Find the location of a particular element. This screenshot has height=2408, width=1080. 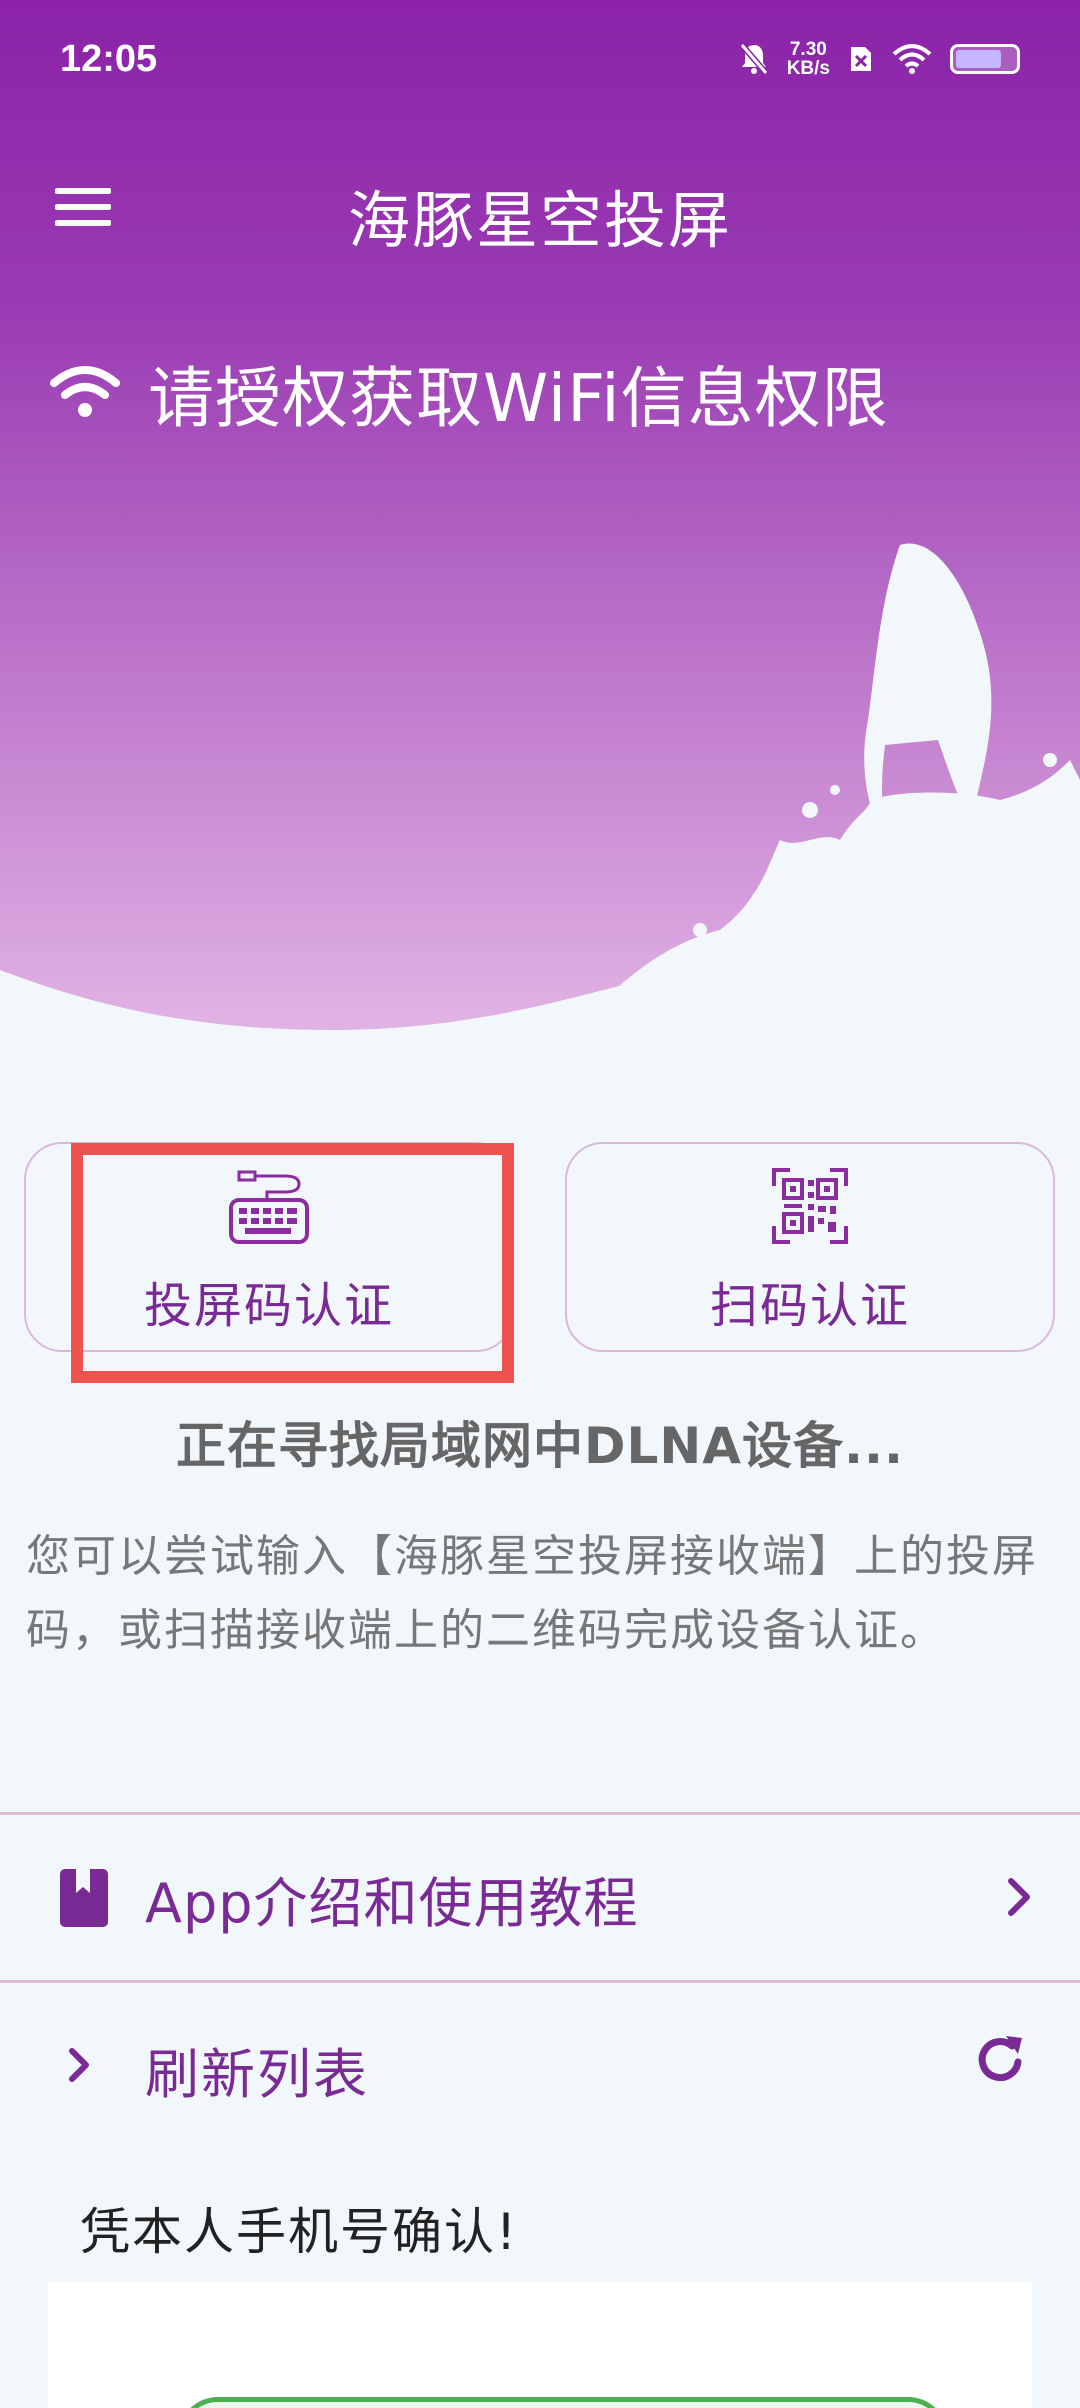

wifi-permission-prompt: 请授权获取WiFi信息权限 is located at coordinates (469, 393).